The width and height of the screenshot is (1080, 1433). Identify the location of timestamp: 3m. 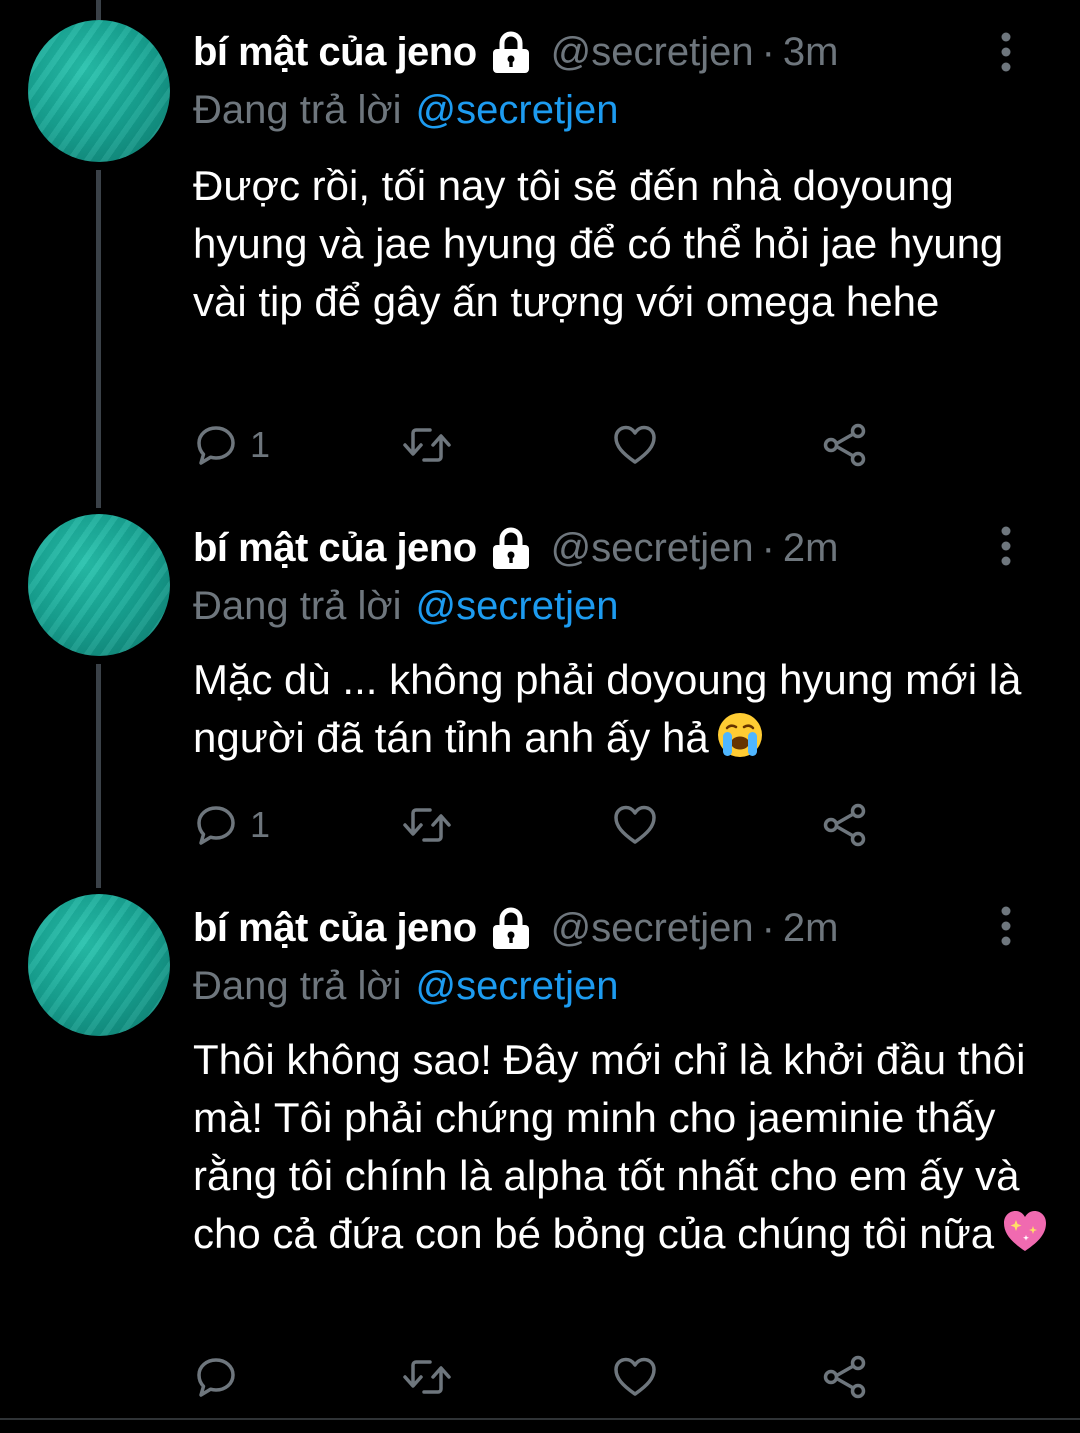
(811, 52).